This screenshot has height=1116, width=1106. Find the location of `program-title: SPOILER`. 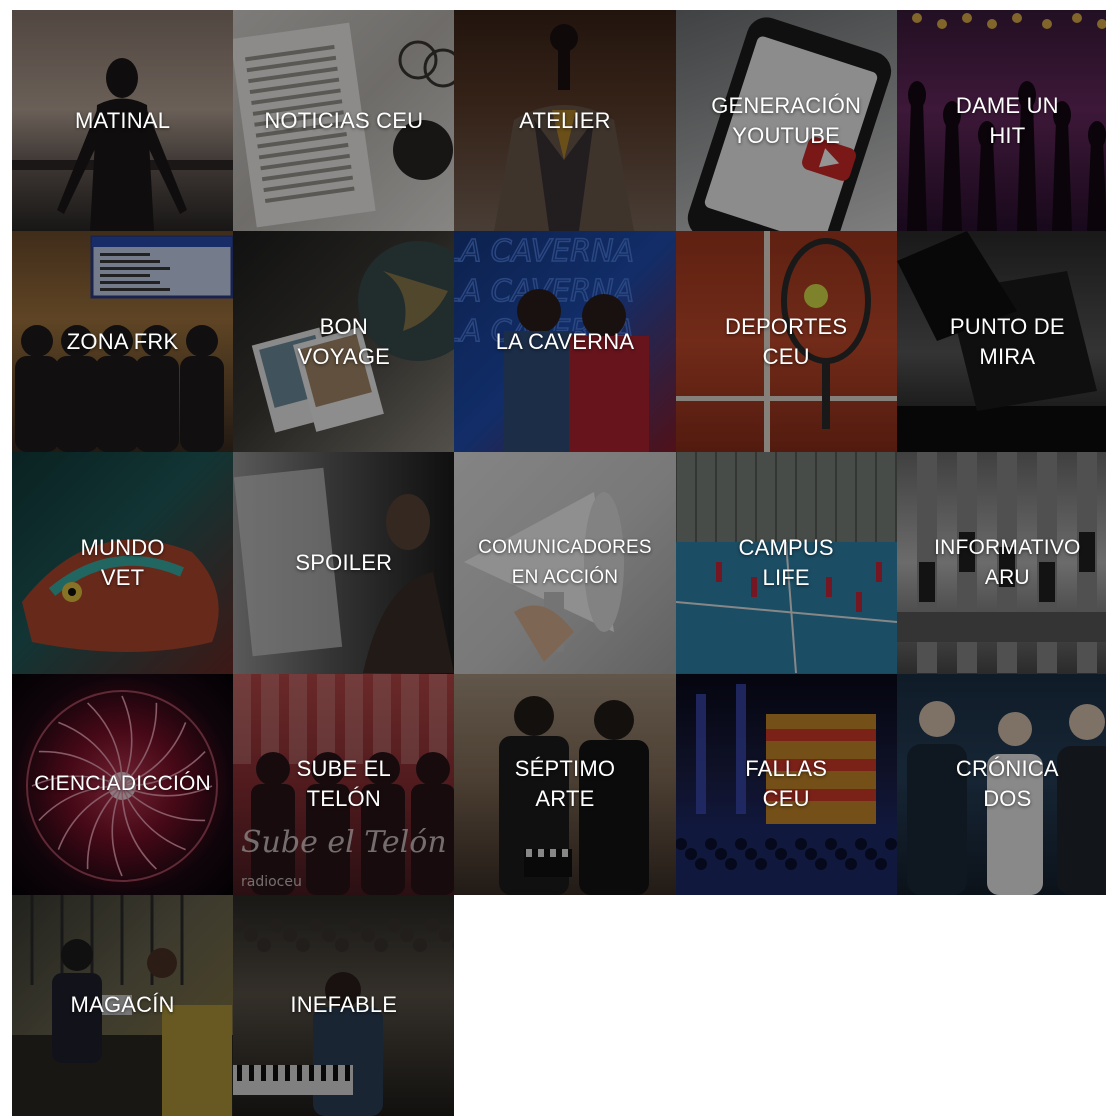

program-title: SPOILER is located at coordinates (344, 562).